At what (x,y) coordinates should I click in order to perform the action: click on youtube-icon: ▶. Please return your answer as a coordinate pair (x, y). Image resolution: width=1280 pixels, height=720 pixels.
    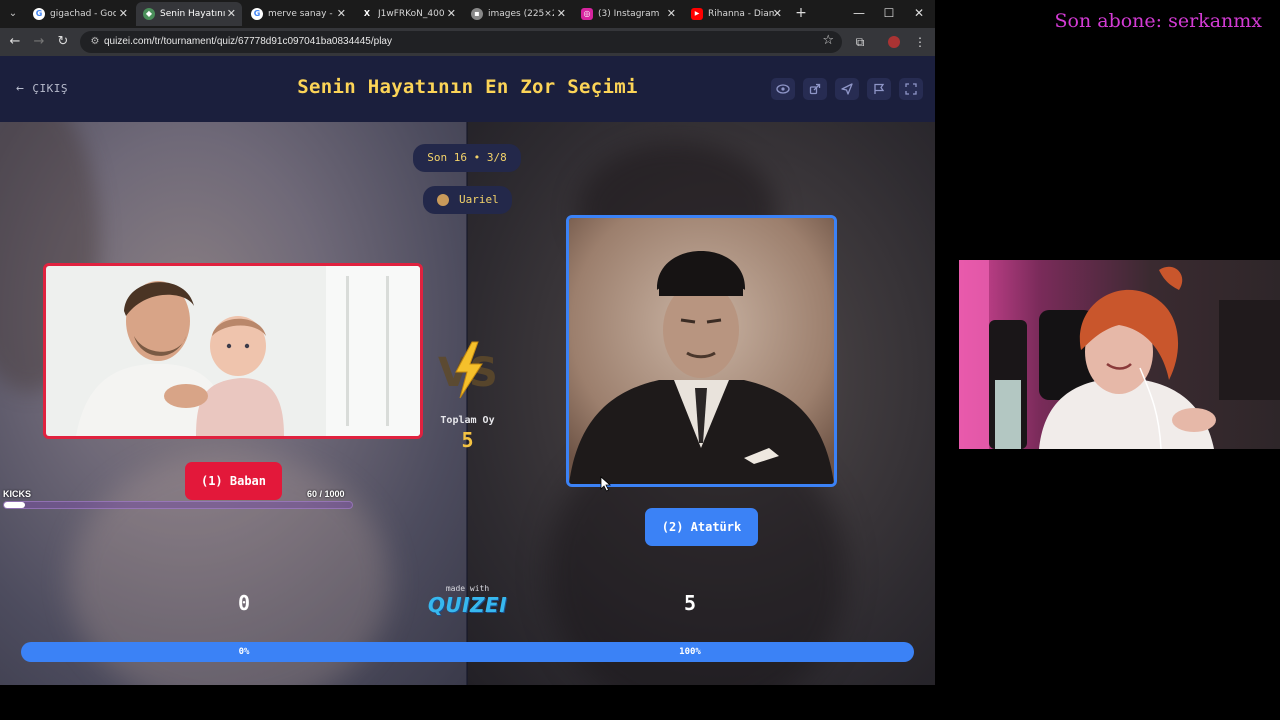
    Looking at the image, I should click on (697, 14).